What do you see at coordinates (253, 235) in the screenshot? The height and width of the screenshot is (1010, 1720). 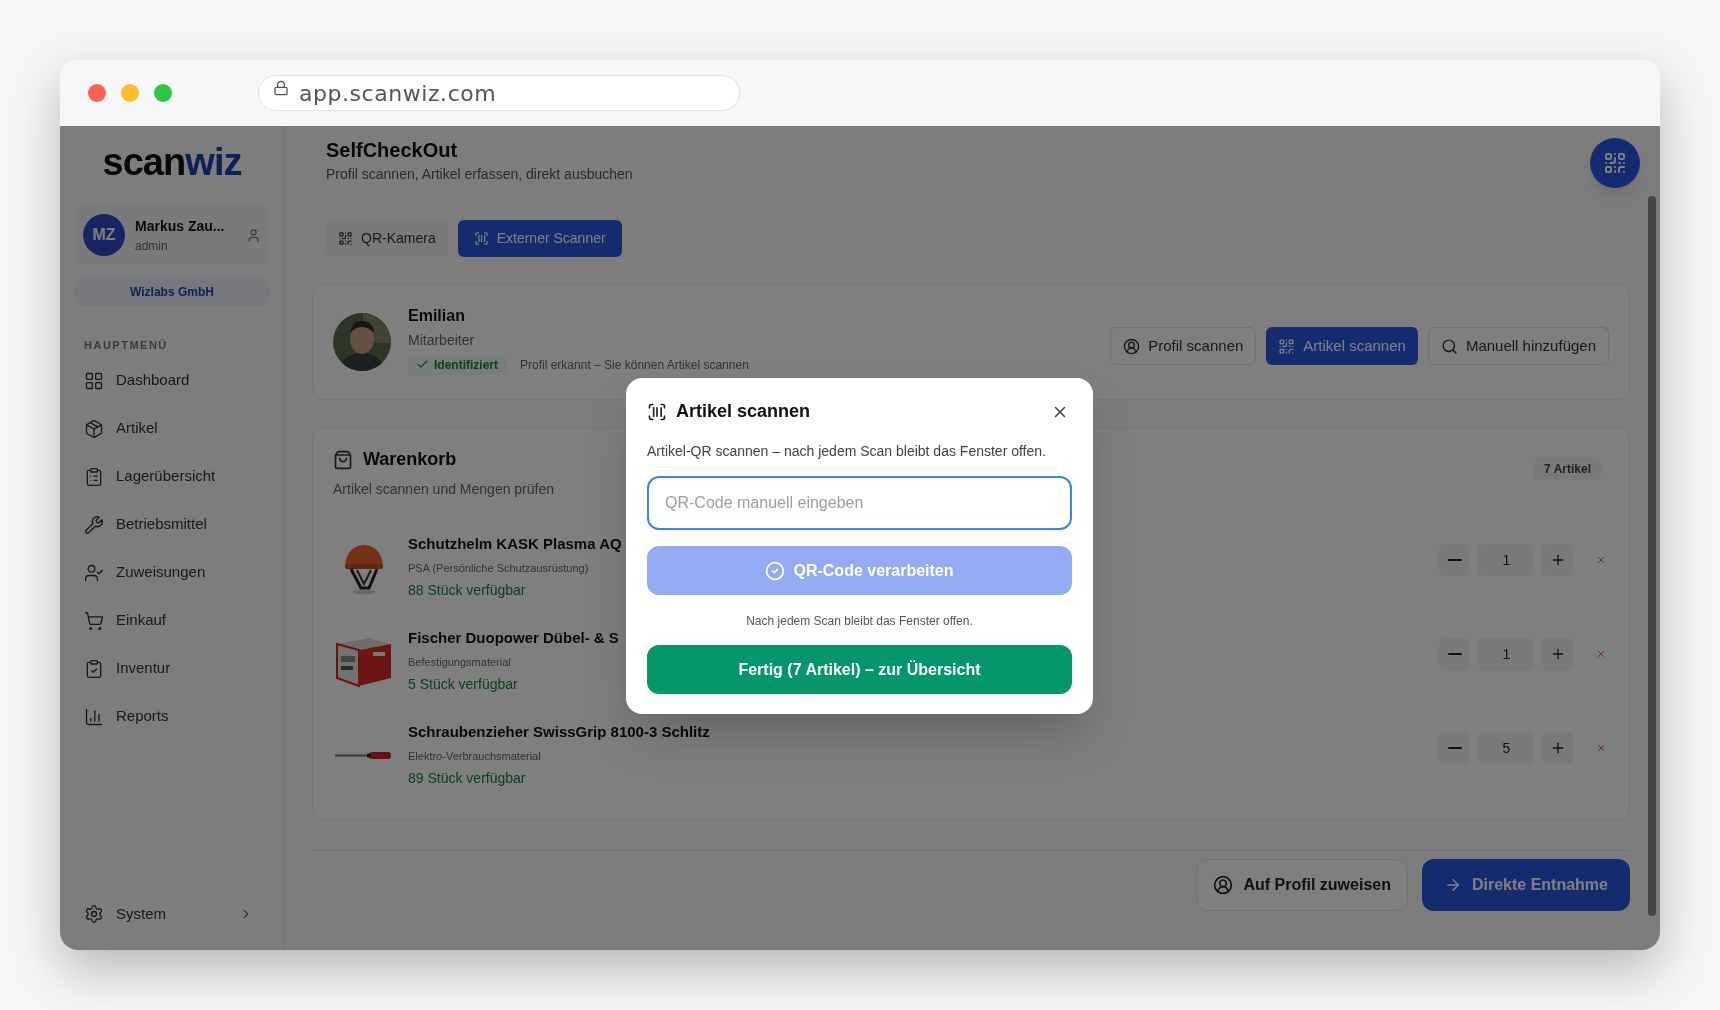 I see `user-icon` at bounding box center [253, 235].